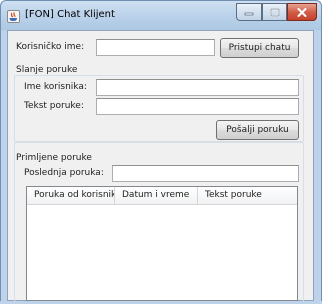 The image size is (322, 304). Describe the element at coordinates (155, 47) in the screenshot. I see `username-input` at that location.